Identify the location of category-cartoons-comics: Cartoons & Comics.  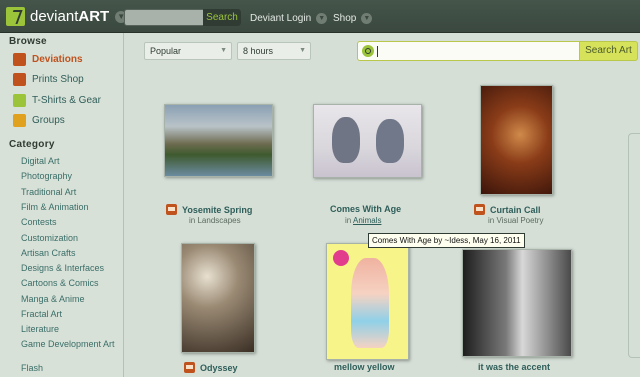
(70, 283).